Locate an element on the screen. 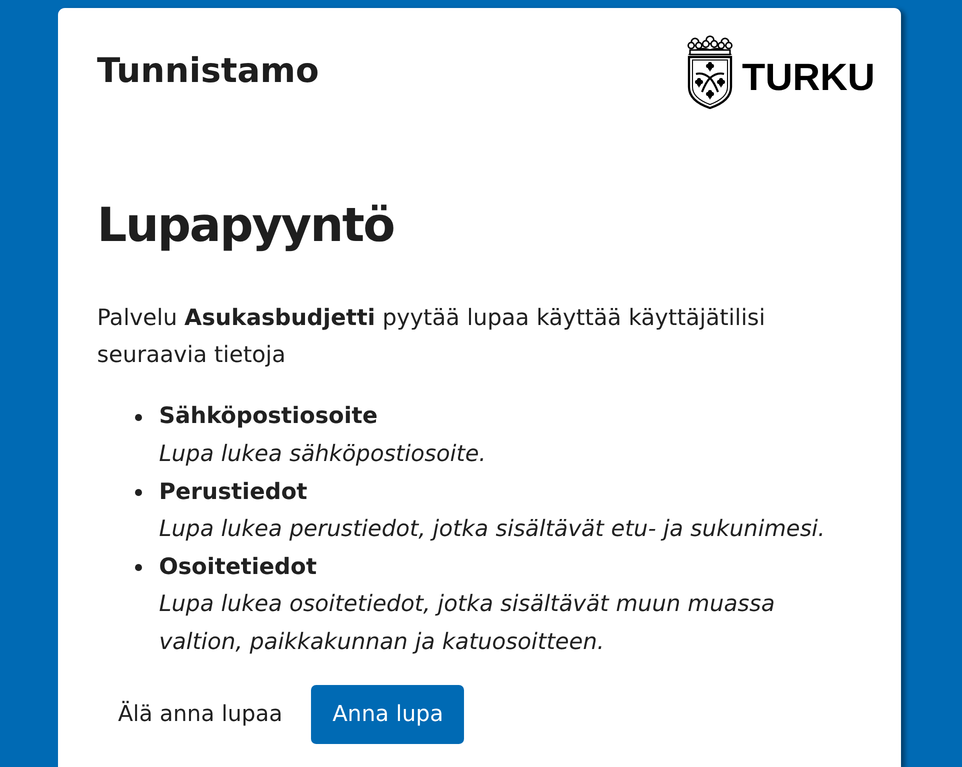 Image resolution: width=962 pixels, height=767 pixels. permission-description: Lupa lukea perustiedot, jotka sisältävät etu- ja sukunimesi. is located at coordinates (492, 529).